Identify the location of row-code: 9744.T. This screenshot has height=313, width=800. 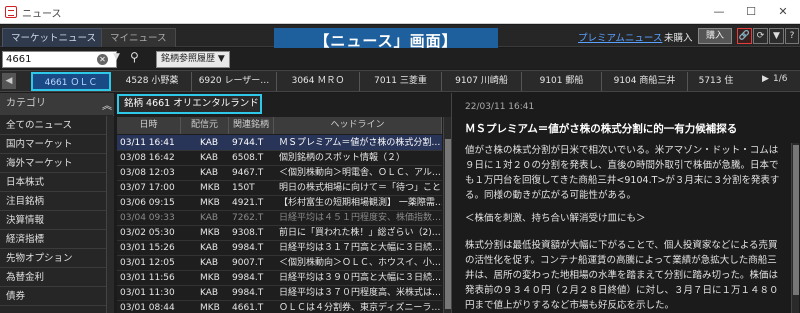
(248, 143).